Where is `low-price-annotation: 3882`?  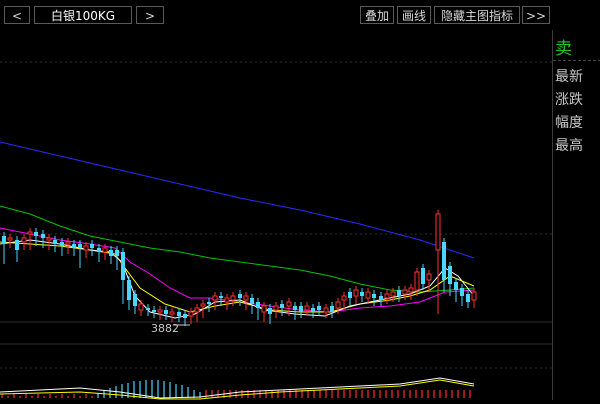
low-price-annotation: 3882 is located at coordinates (165, 328).